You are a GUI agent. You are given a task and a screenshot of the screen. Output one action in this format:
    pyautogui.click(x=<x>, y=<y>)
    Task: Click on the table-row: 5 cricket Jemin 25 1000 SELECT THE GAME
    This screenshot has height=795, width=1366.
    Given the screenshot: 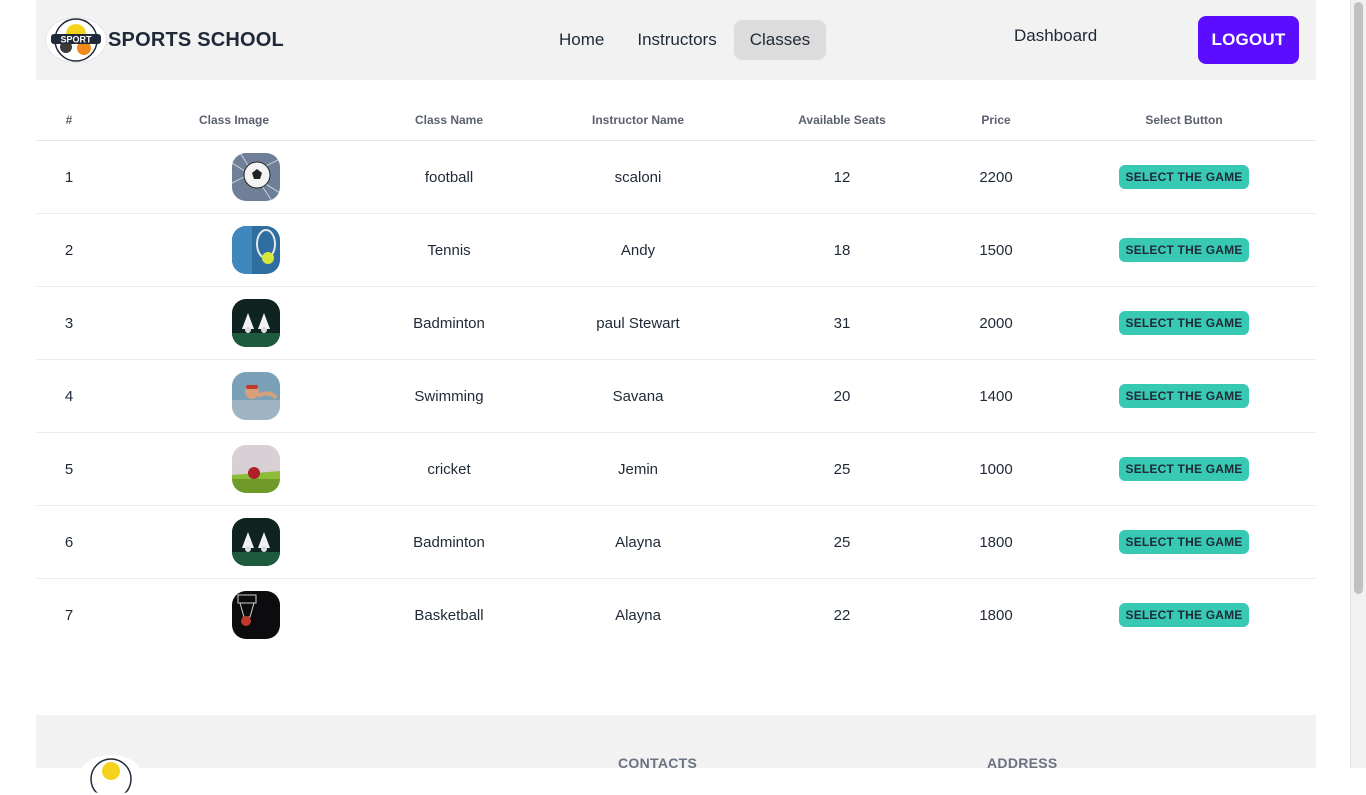 What is the action you would take?
    pyautogui.click(x=676, y=469)
    